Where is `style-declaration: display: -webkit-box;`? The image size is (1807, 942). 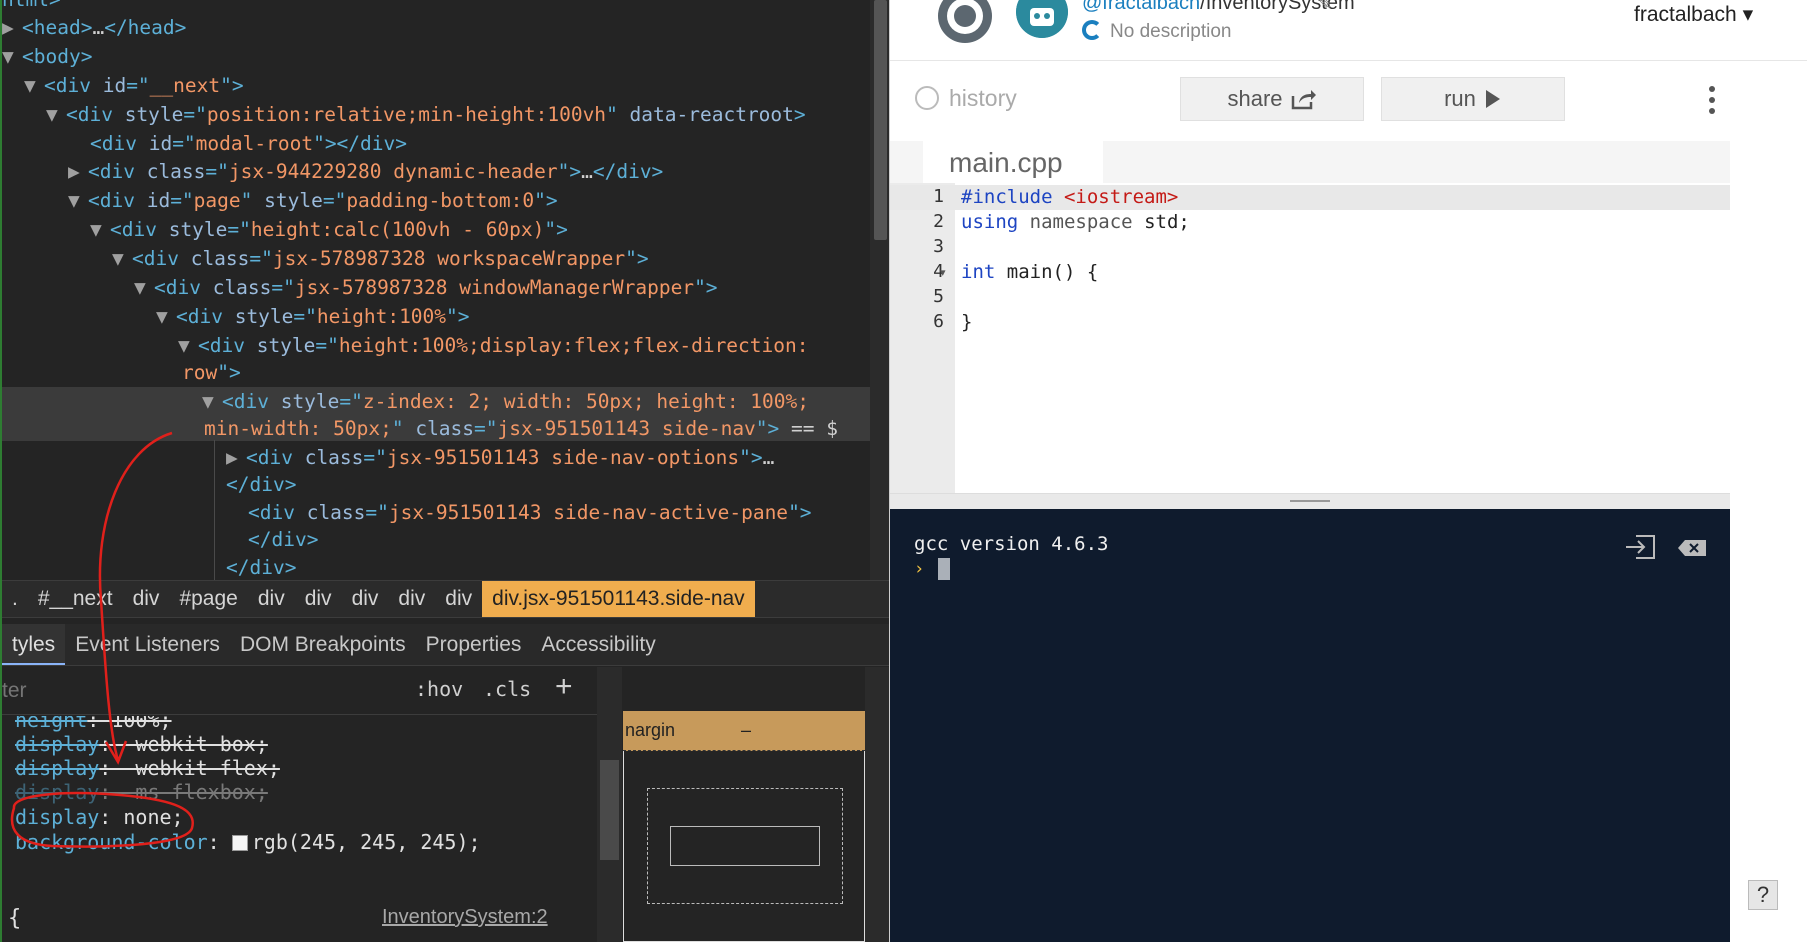 style-declaration: display: -webkit-box; is located at coordinates (141, 744).